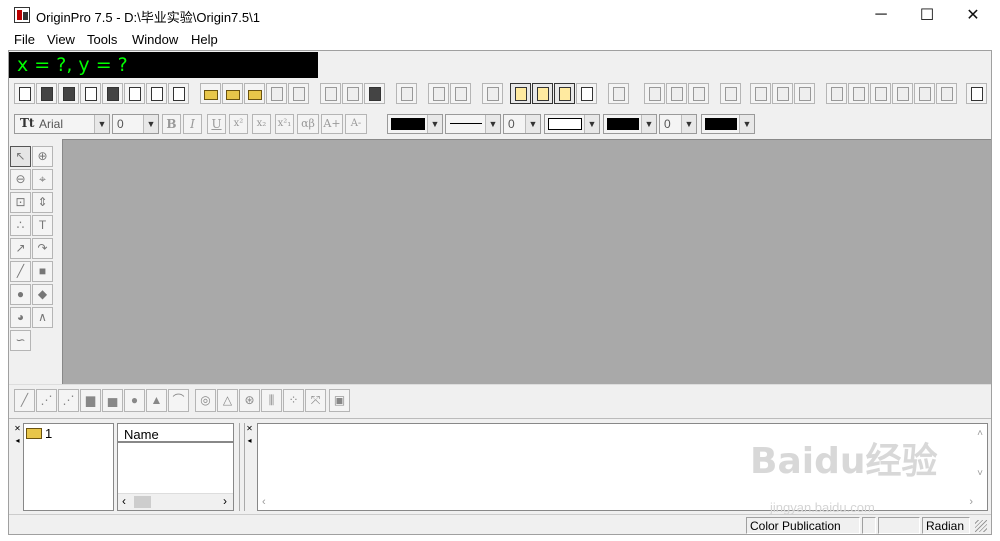 The width and height of the screenshot is (1000, 541). I want to click on menu-view: View, so click(61, 39).